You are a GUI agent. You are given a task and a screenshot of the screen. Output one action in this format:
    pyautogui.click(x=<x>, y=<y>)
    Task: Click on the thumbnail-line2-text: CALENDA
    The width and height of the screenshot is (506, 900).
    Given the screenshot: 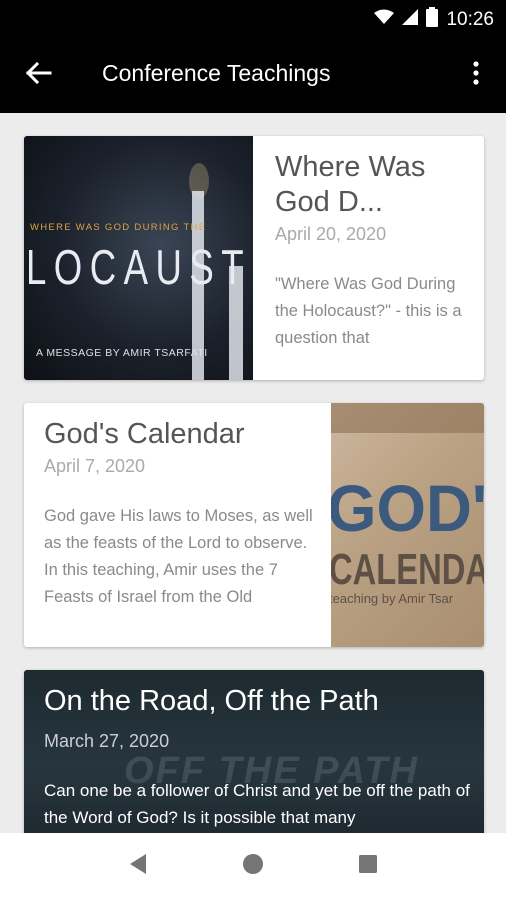 What is the action you would take?
    pyautogui.click(x=407, y=569)
    